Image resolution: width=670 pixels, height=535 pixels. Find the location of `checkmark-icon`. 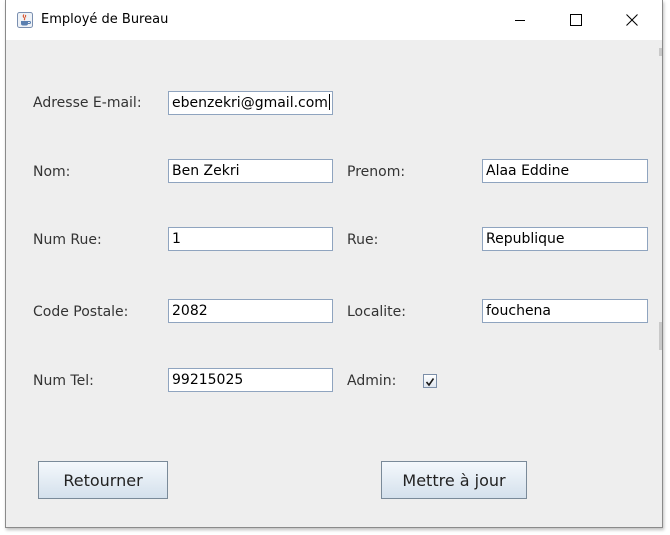

checkmark-icon is located at coordinates (430, 381).